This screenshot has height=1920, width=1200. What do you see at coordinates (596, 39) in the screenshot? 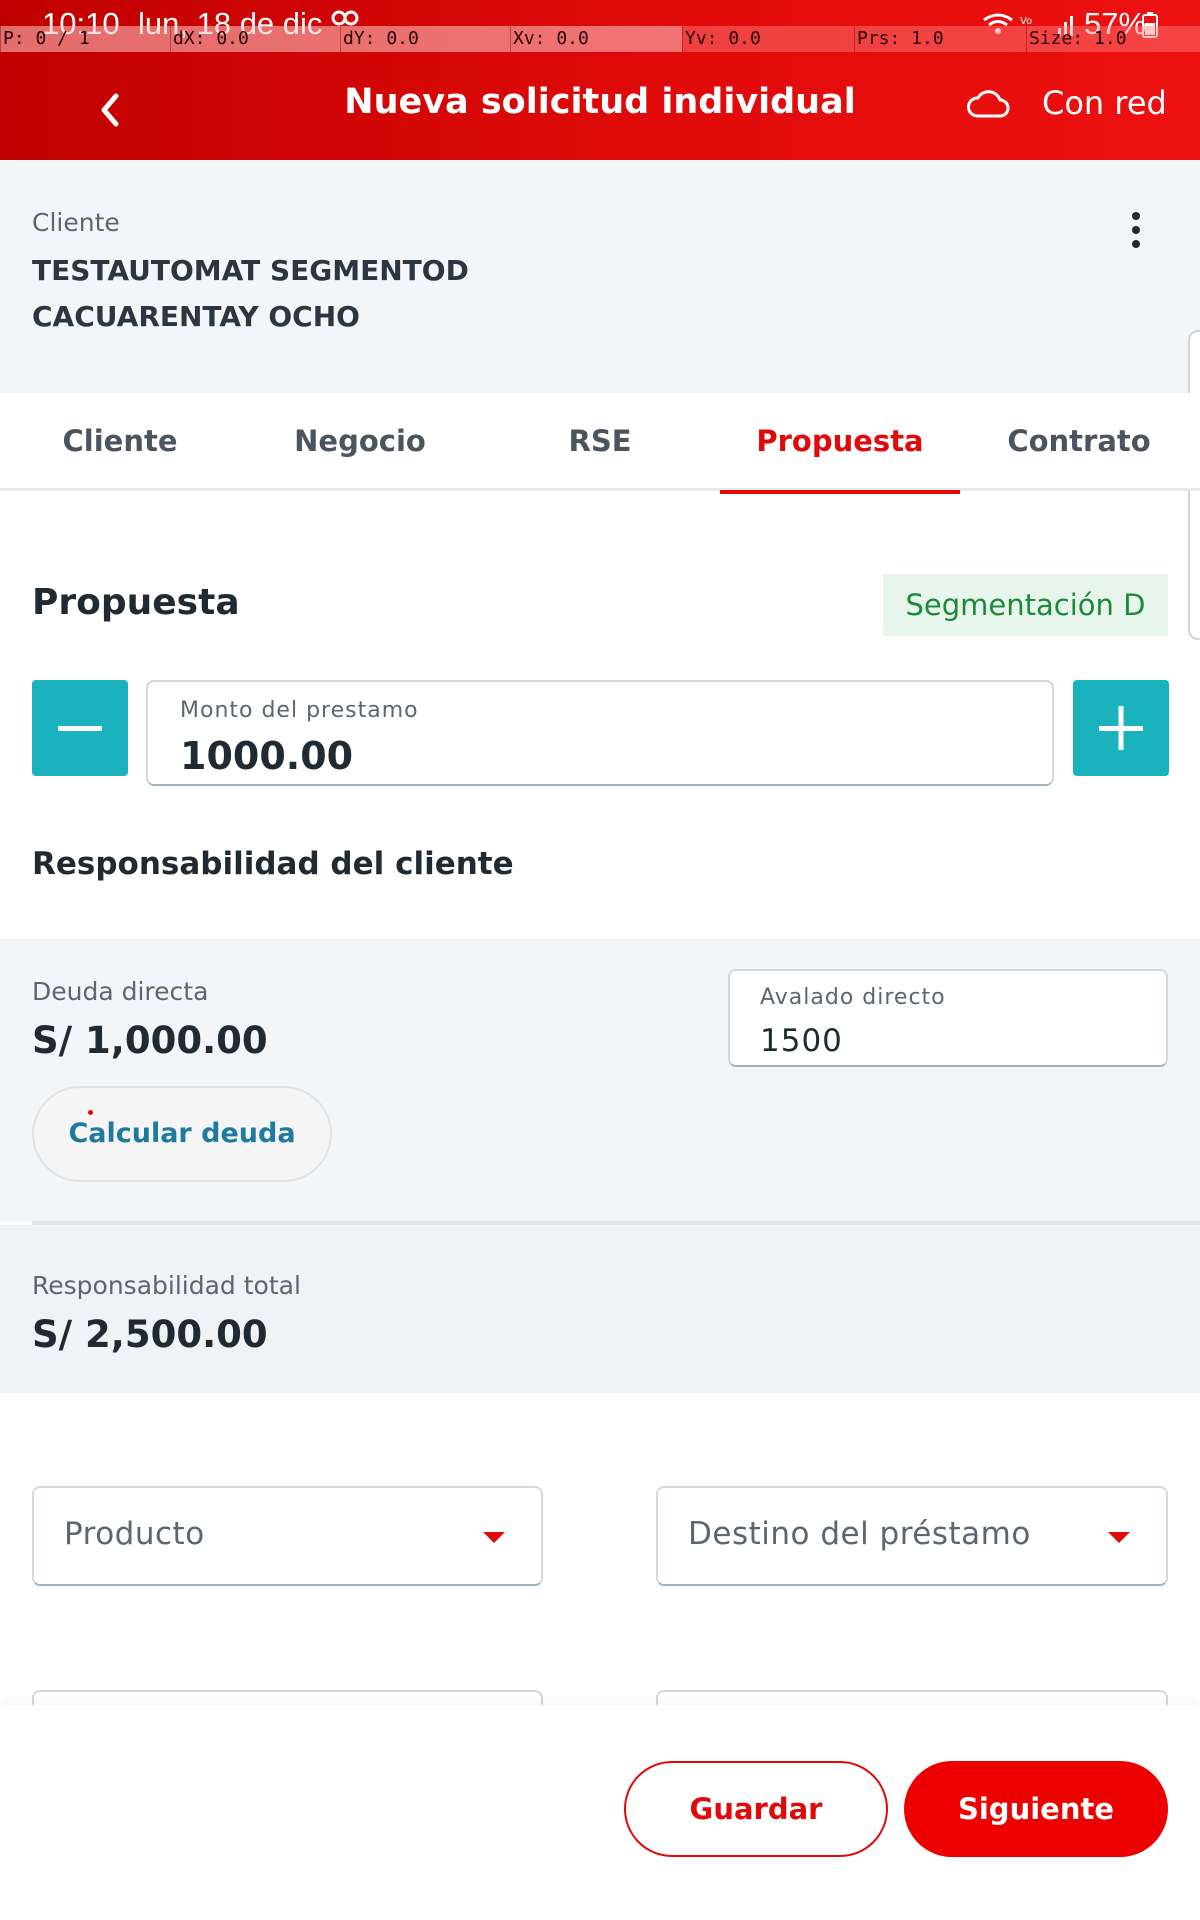
I see `debug-xv: Xv: 0.0` at bounding box center [596, 39].